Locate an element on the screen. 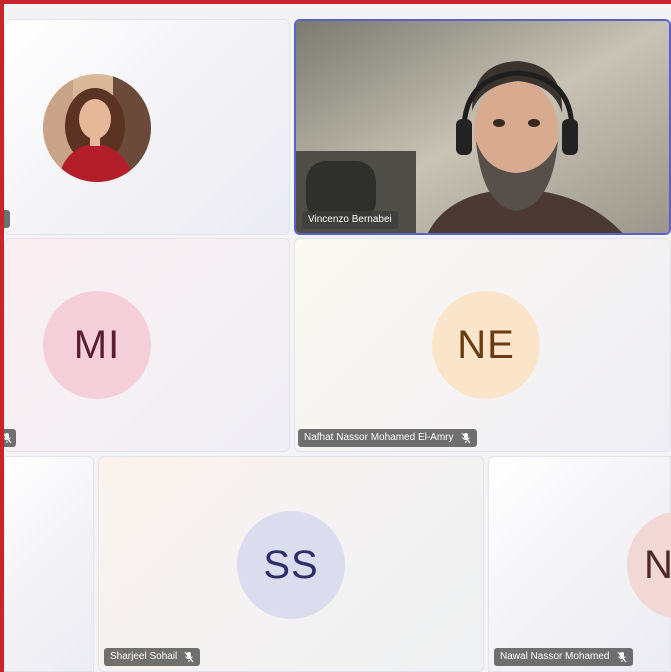  participant-initials-avatar: N is located at coordinates (649, 565).